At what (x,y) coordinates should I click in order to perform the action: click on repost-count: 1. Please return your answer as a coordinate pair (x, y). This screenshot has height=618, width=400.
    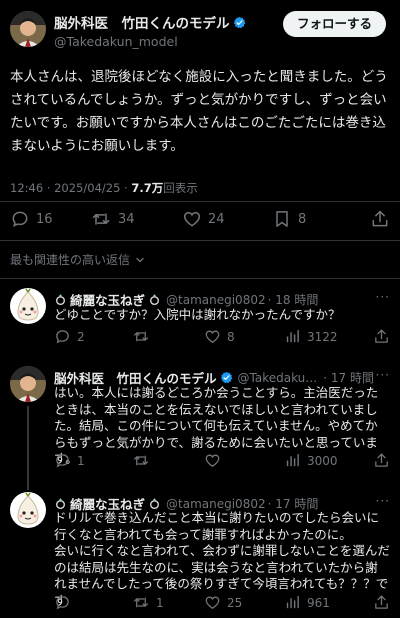
    Looking at the image, I should click on (160, 602).